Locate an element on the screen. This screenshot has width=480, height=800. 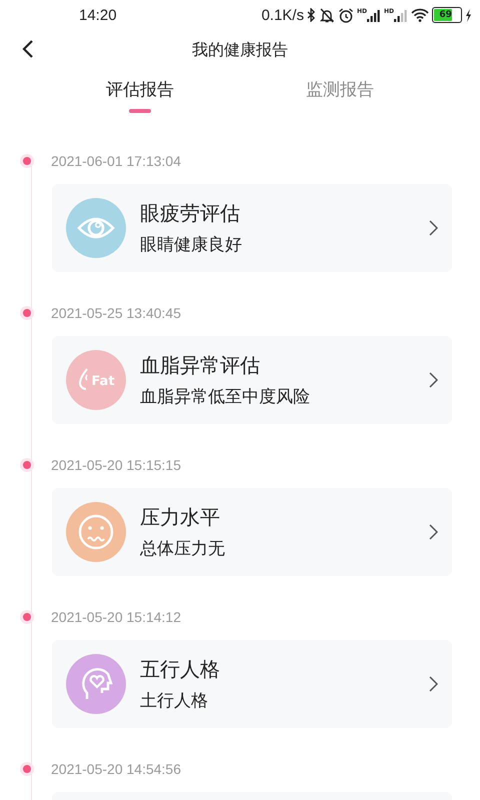
report-card: 五行人格 土行人格 is located at coordinates (252, 684).